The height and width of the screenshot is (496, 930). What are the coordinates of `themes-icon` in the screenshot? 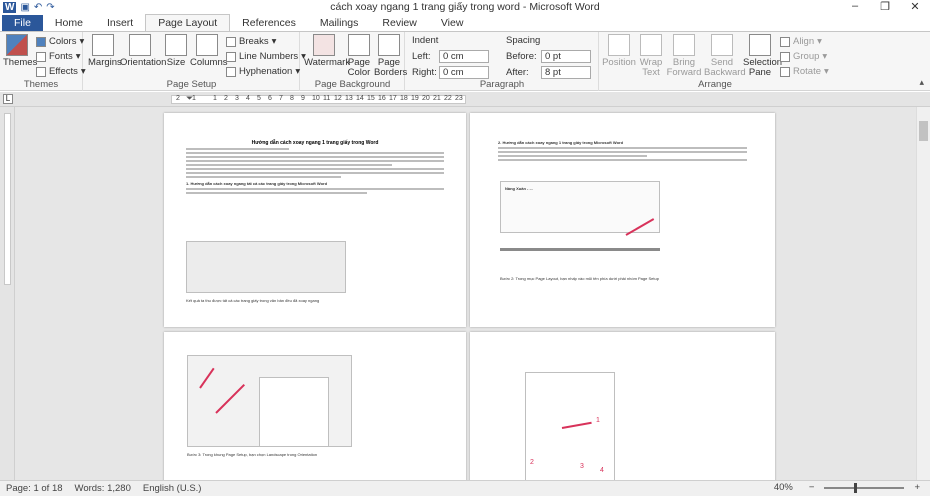 It's located at (17, 45).